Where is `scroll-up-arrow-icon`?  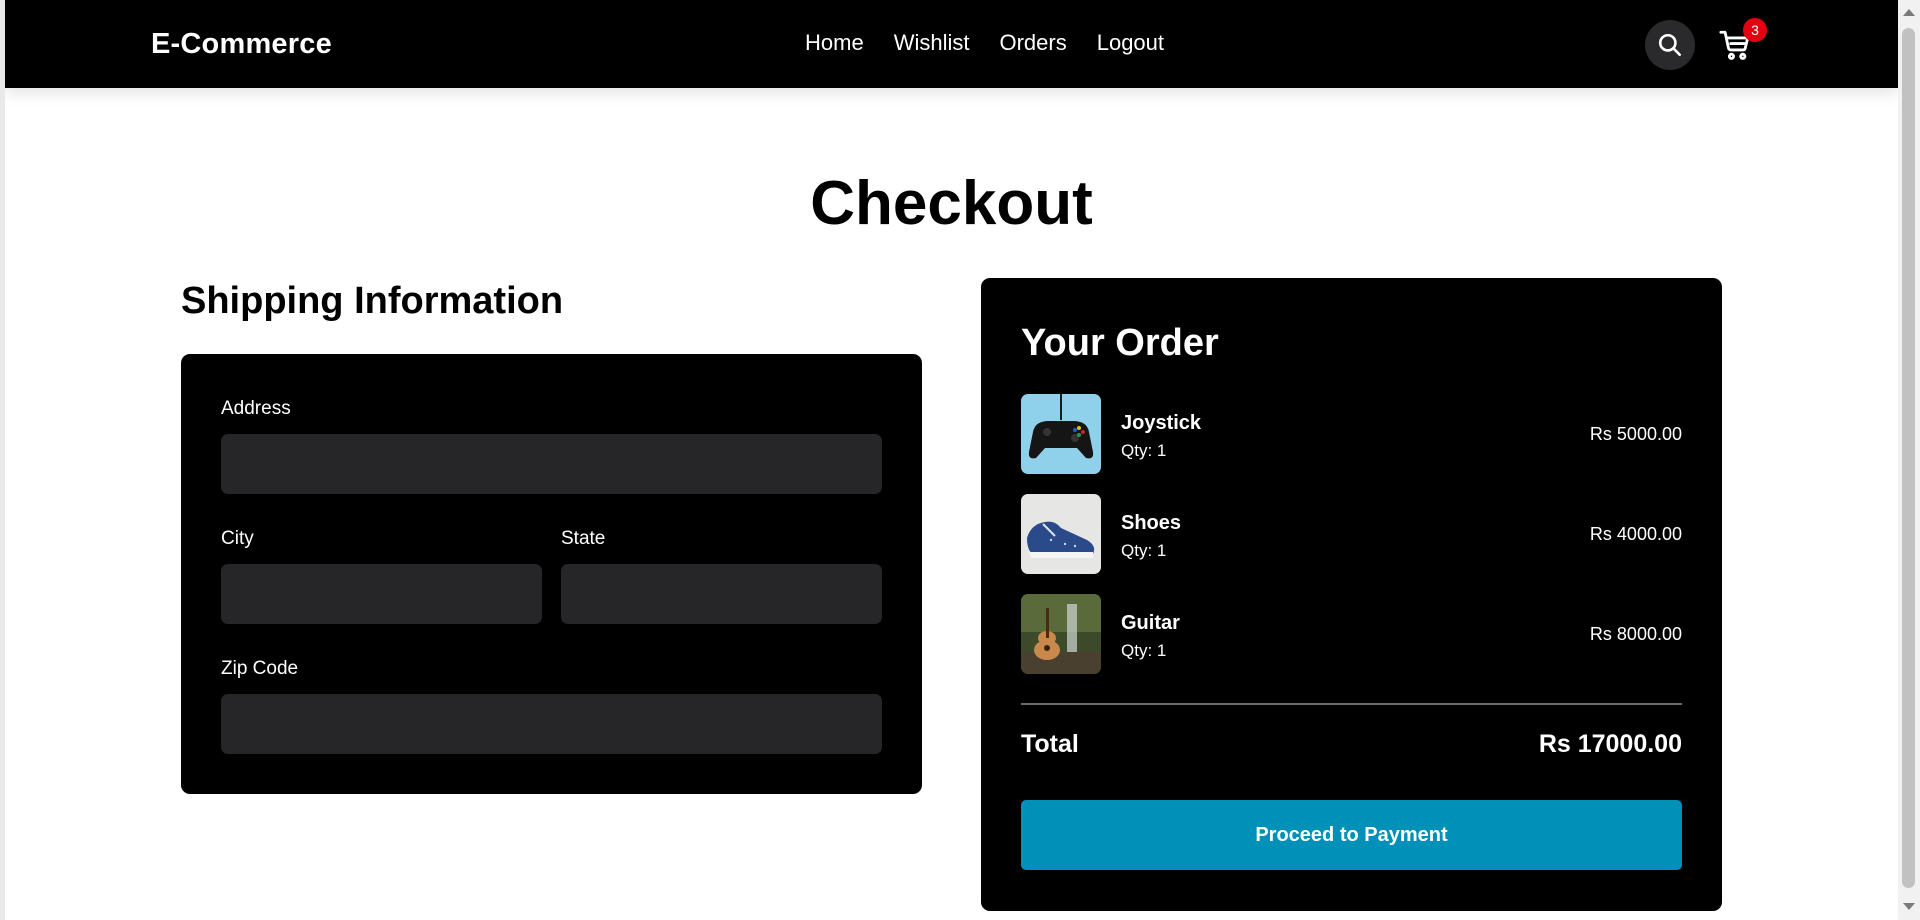
scroll-up-arrow-icon is located at coordinates (1909, 12).